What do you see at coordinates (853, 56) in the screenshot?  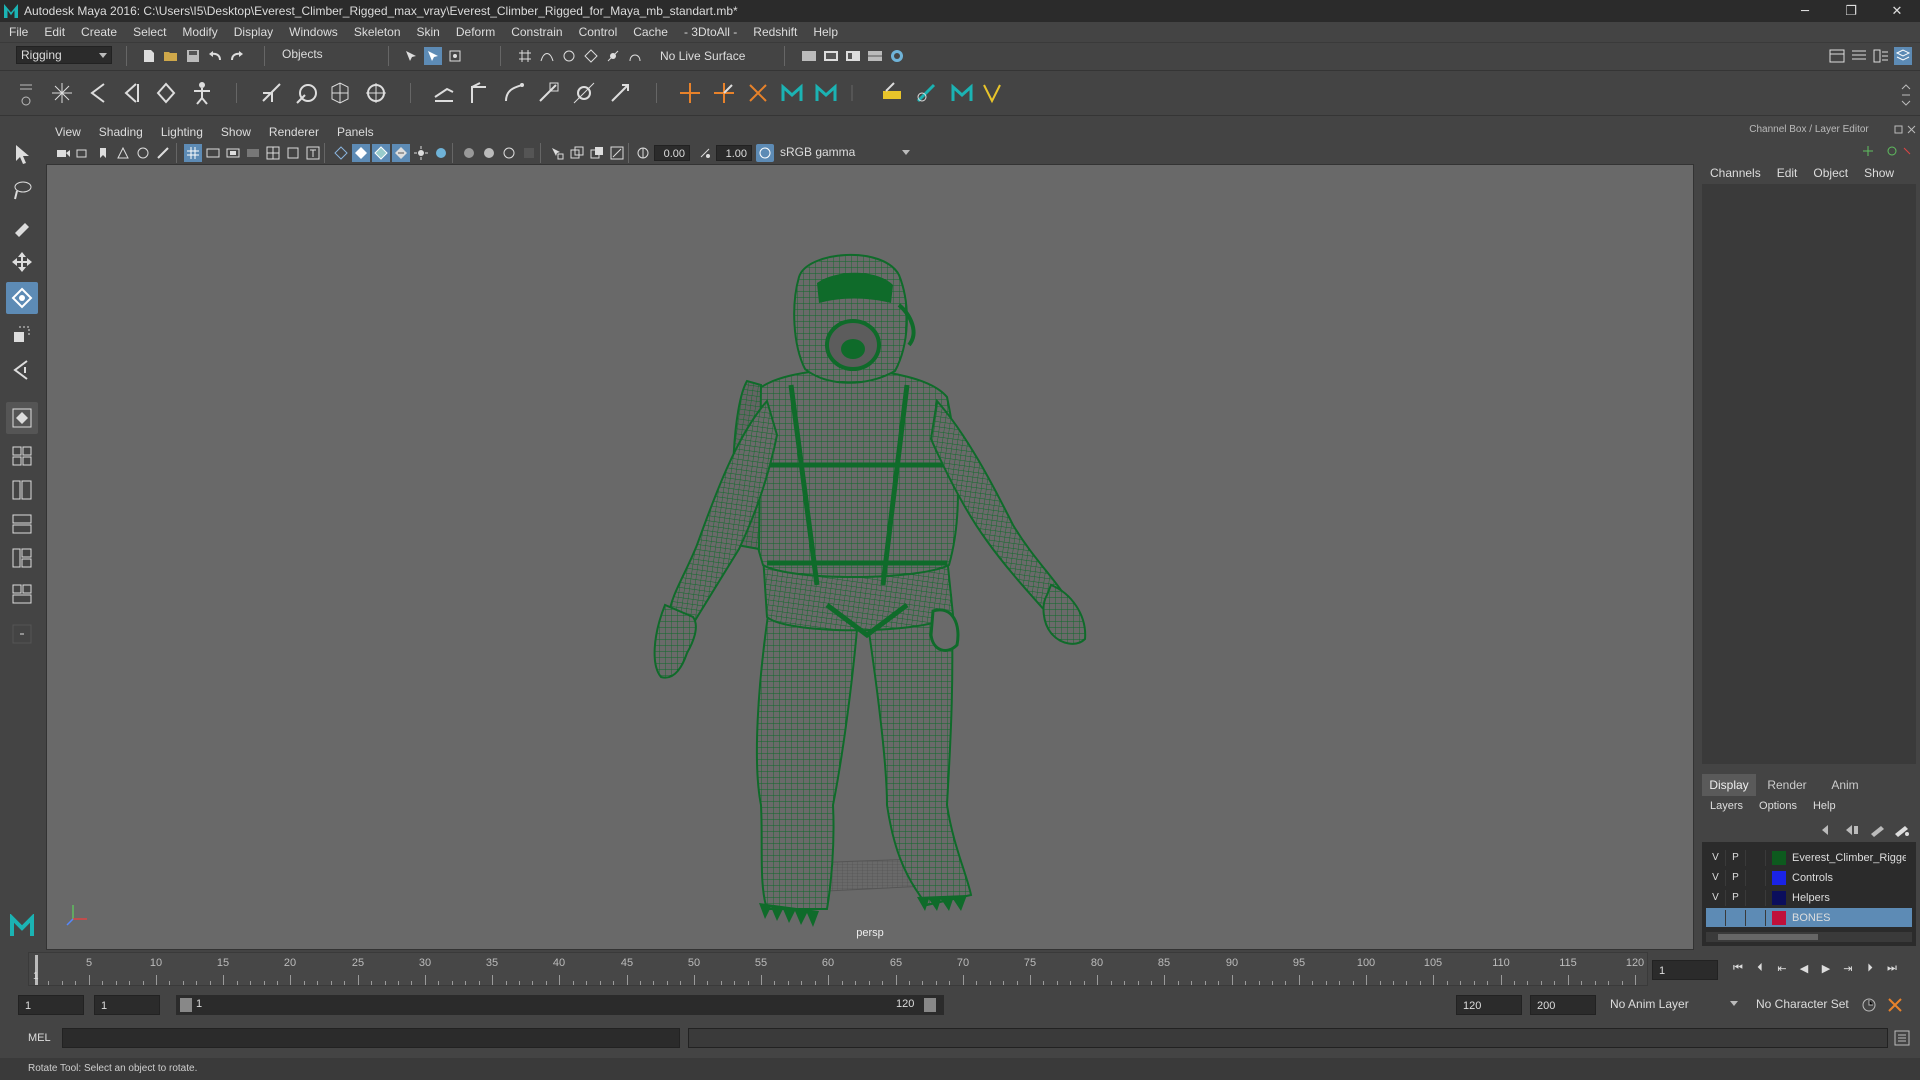 I see `ipr-render-icon` at bounding box center [853, 56].